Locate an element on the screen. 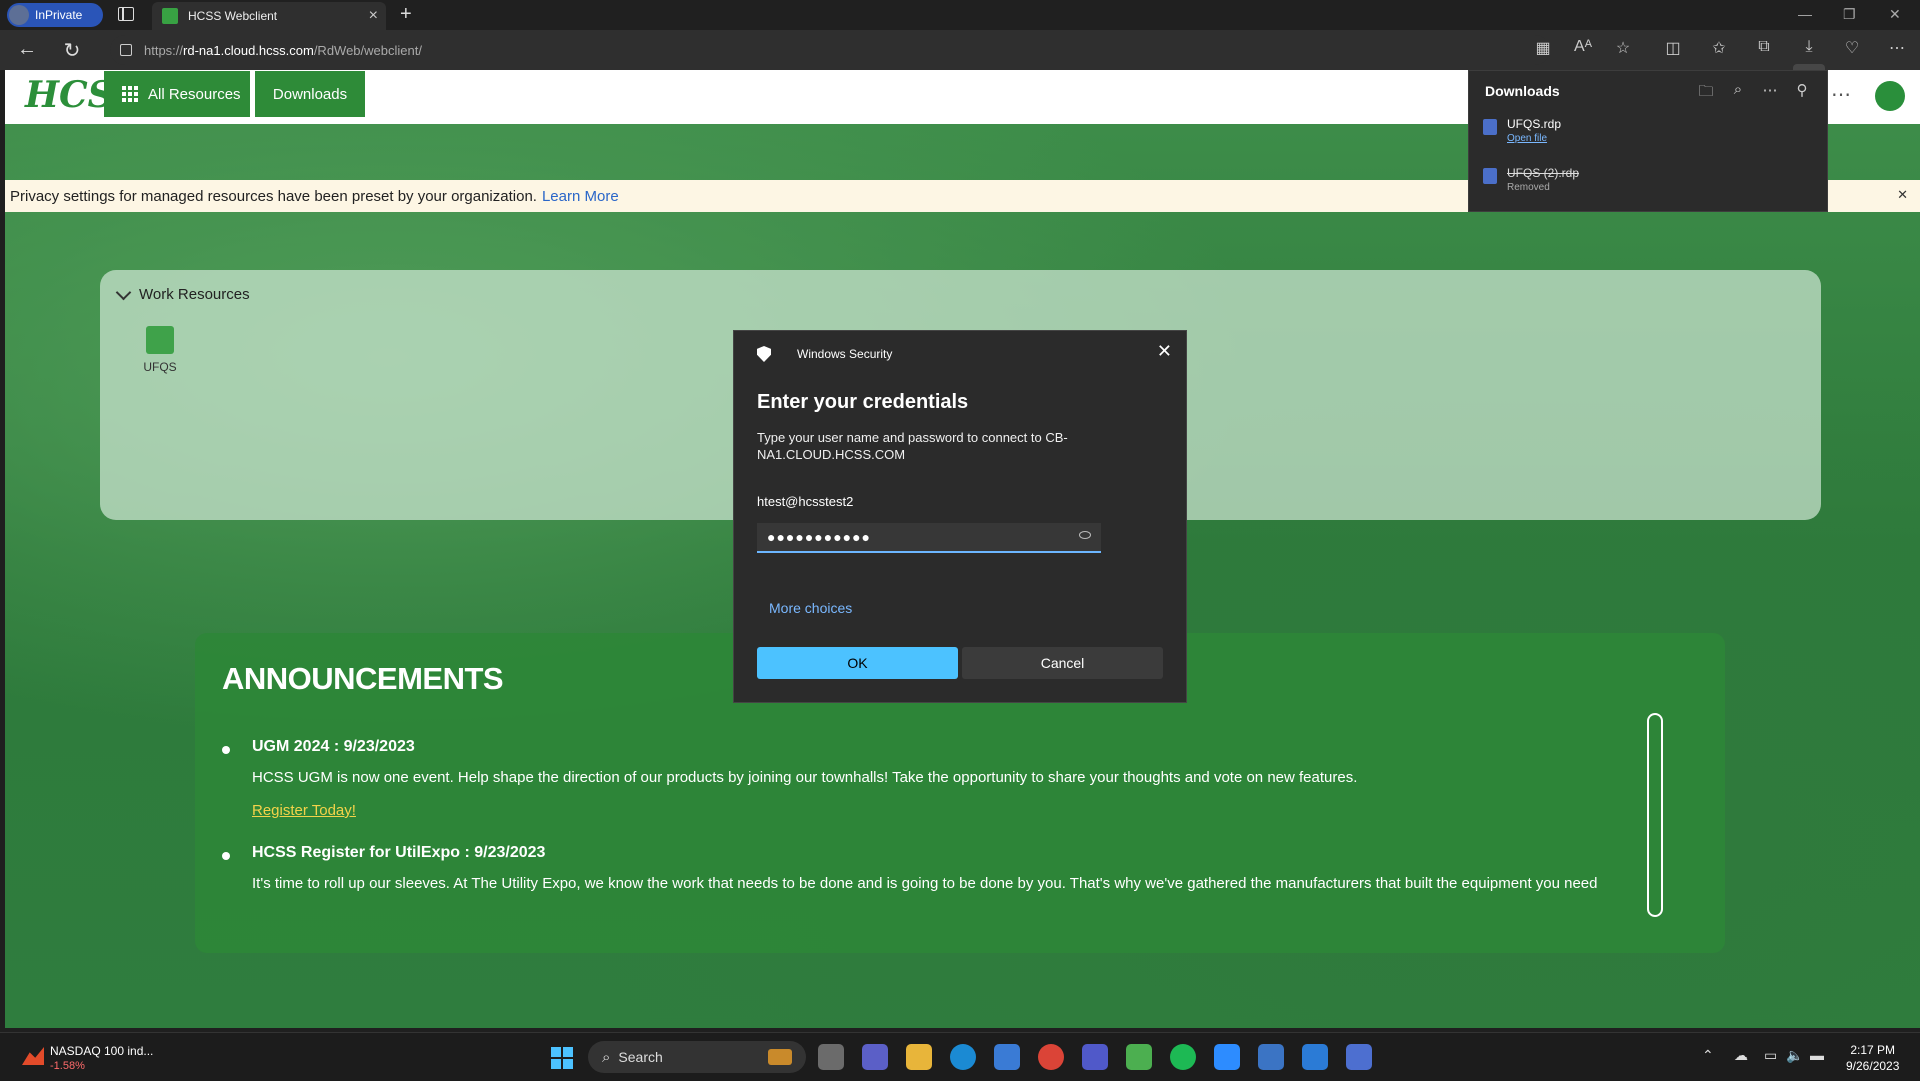  privacy-close-icon: ✕ is located at coordinates (1902, 195).